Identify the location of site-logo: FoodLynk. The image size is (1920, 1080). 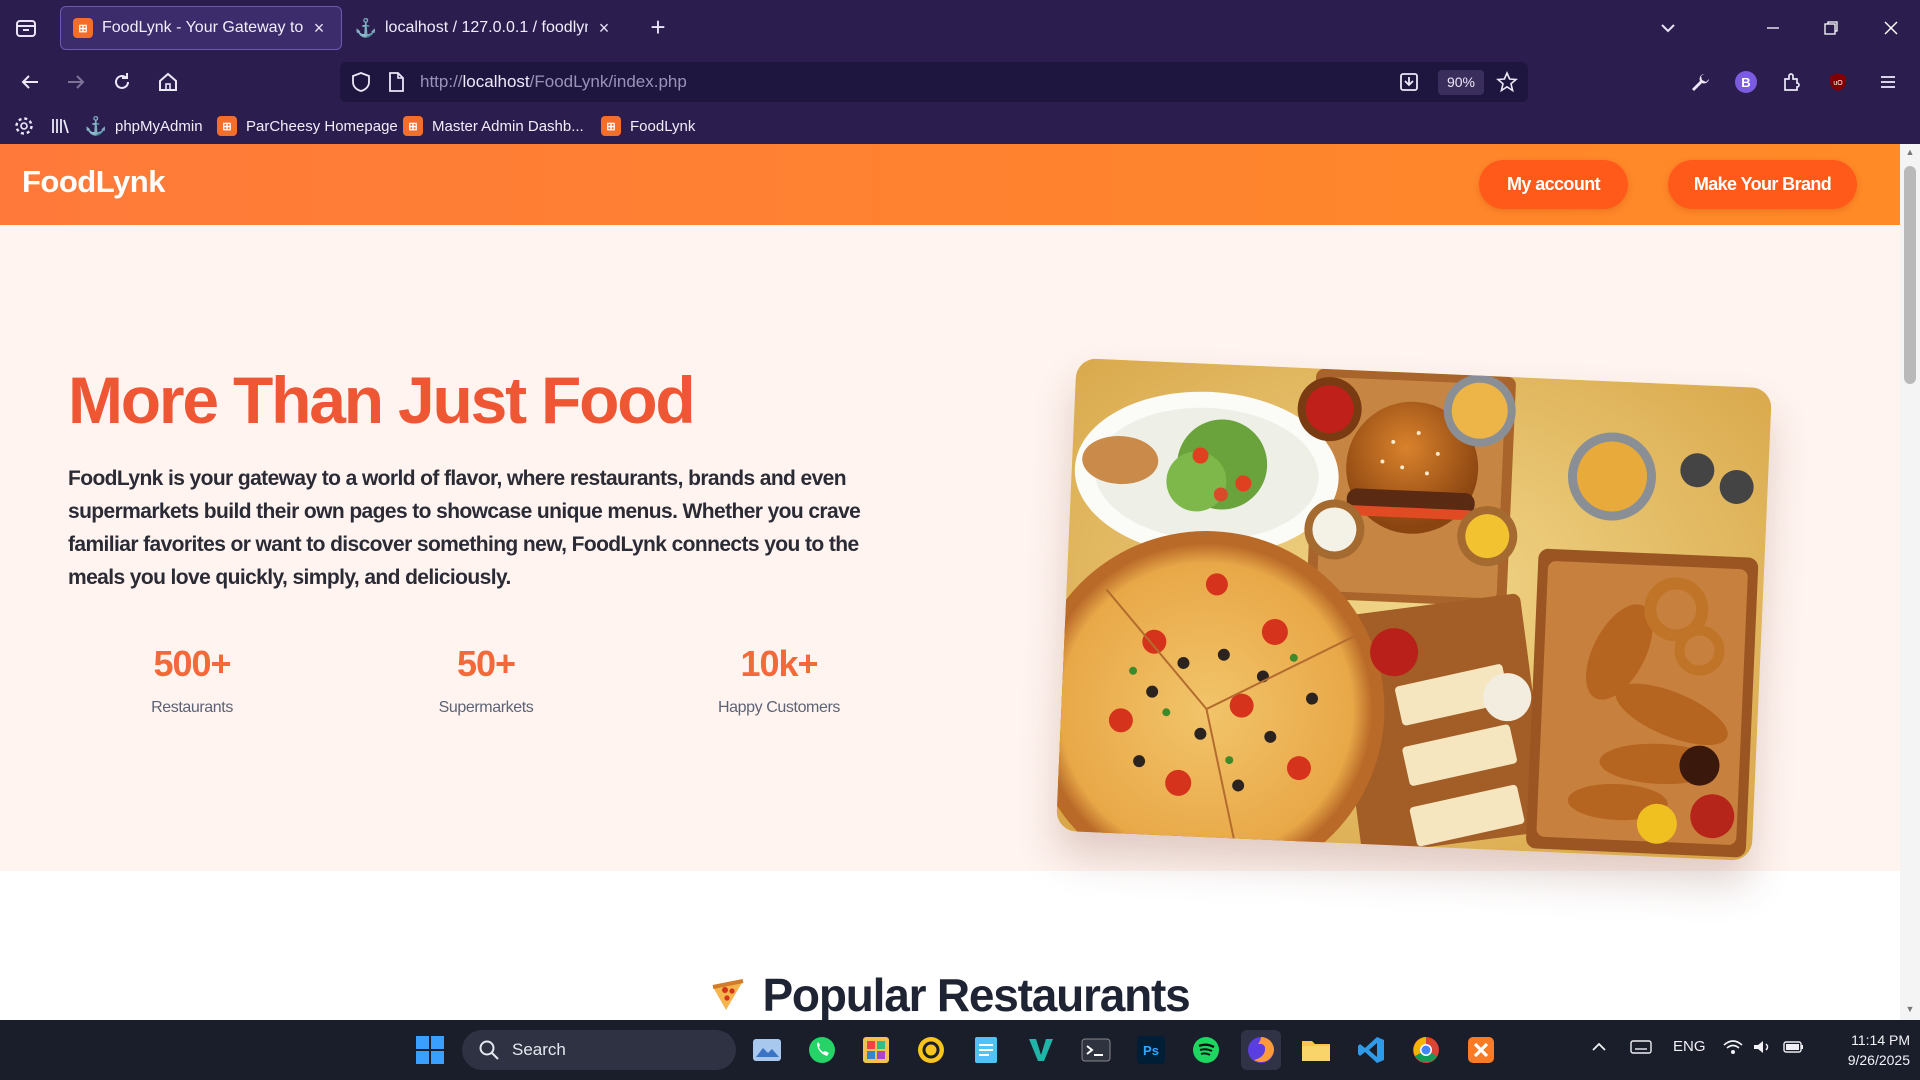
(93, 182).